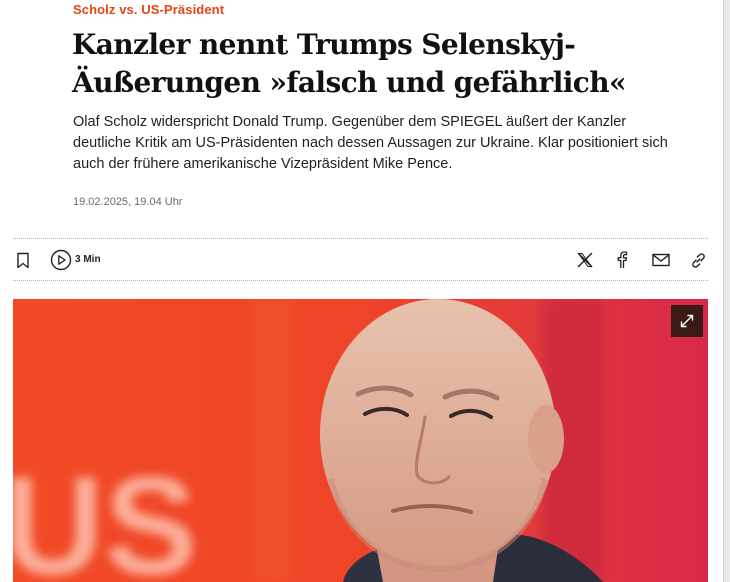 This screenshot has width=730, height=582. Describe the element at coordinates (105, 514) in the screenshot. I see `photo-background-text: US` at that location.